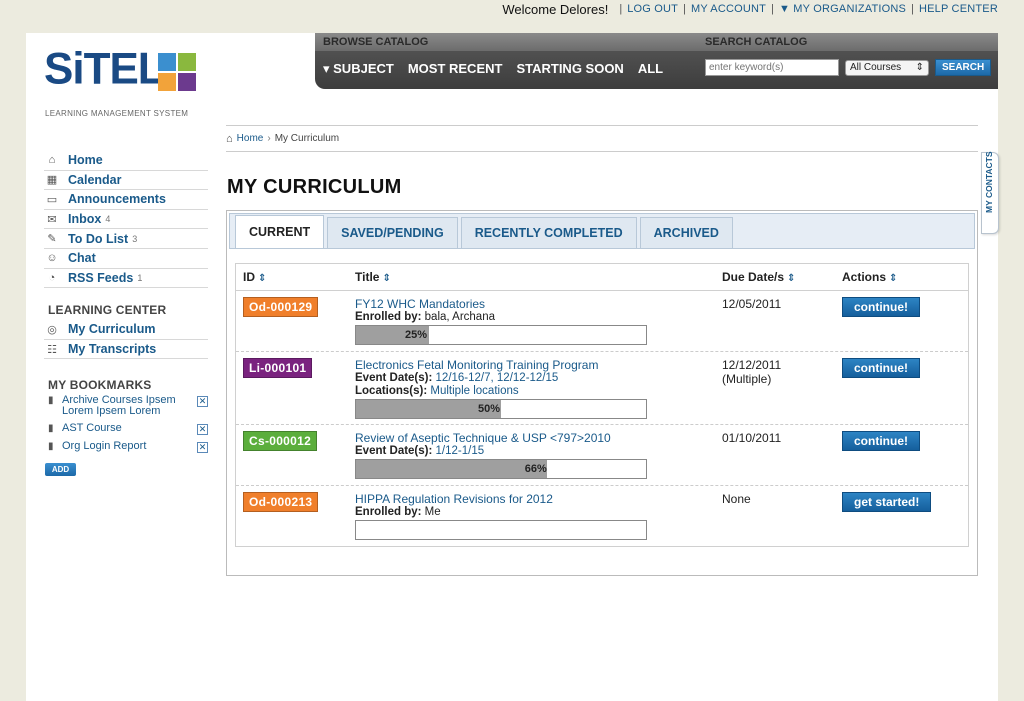 Image resolution: width=1024 pixels, height=701 pixels. I want to click on sidebar-item-my-transcripts: ☷ My Transcripts, so click(126, 350).